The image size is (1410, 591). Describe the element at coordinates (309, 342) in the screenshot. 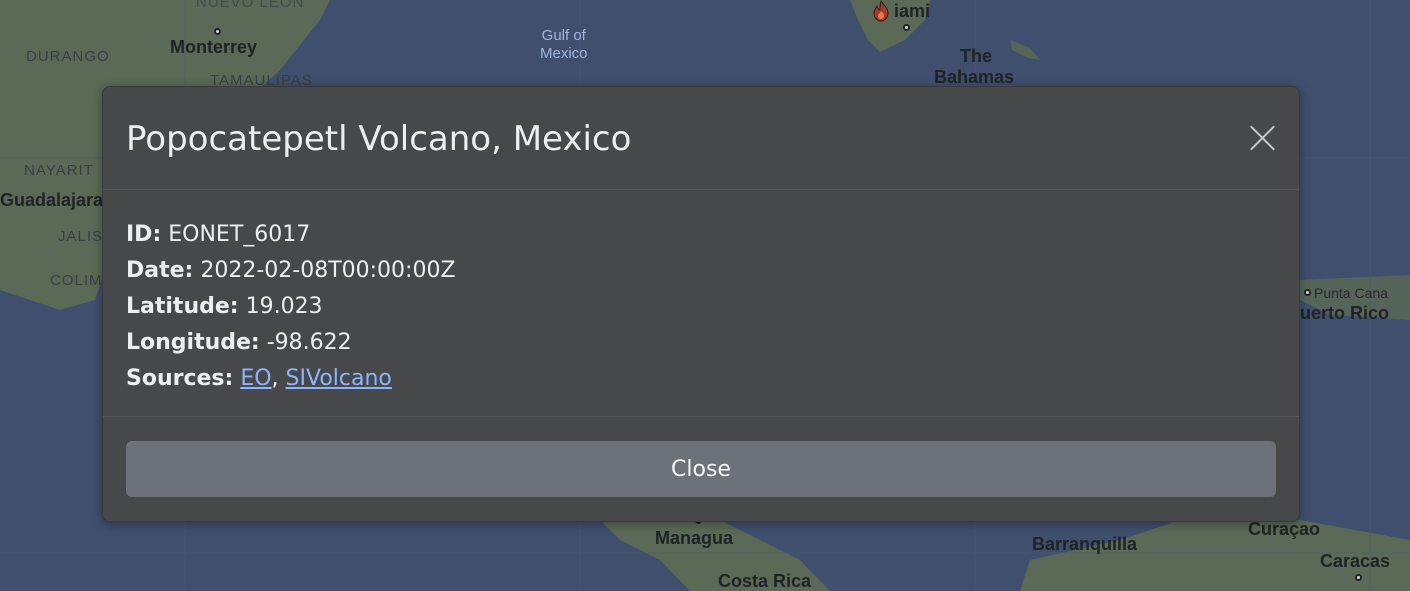

I see `longitude-value: -98.622` at that location.